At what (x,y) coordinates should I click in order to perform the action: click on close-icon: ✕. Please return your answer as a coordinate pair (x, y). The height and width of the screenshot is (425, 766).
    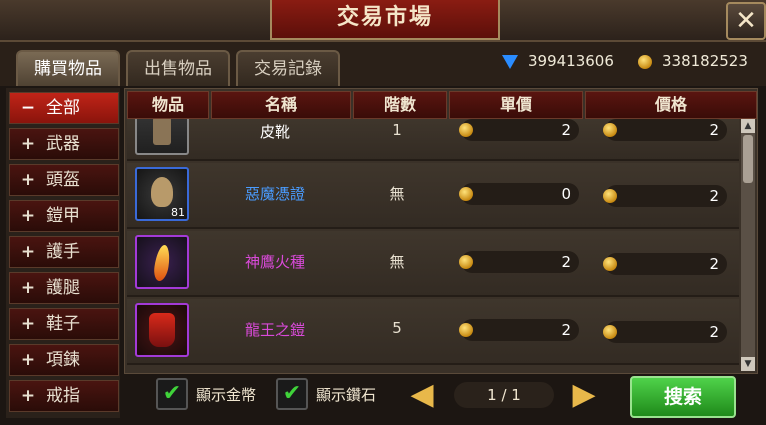
    Looking at the image, I should click on (746, 21).